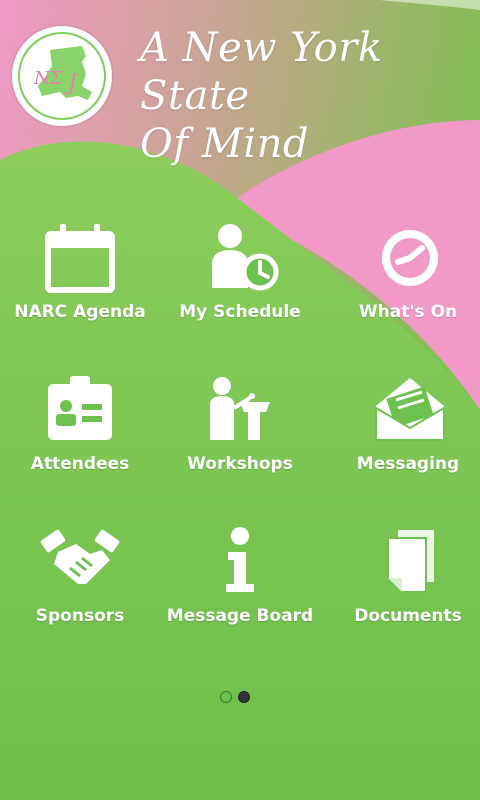 The height and width of the screenshot is (800, 480). What do you see at coordinates (80, 616) in the screenshot?
I see `menu-label: Sponsors` at bounding box center [80, 616].